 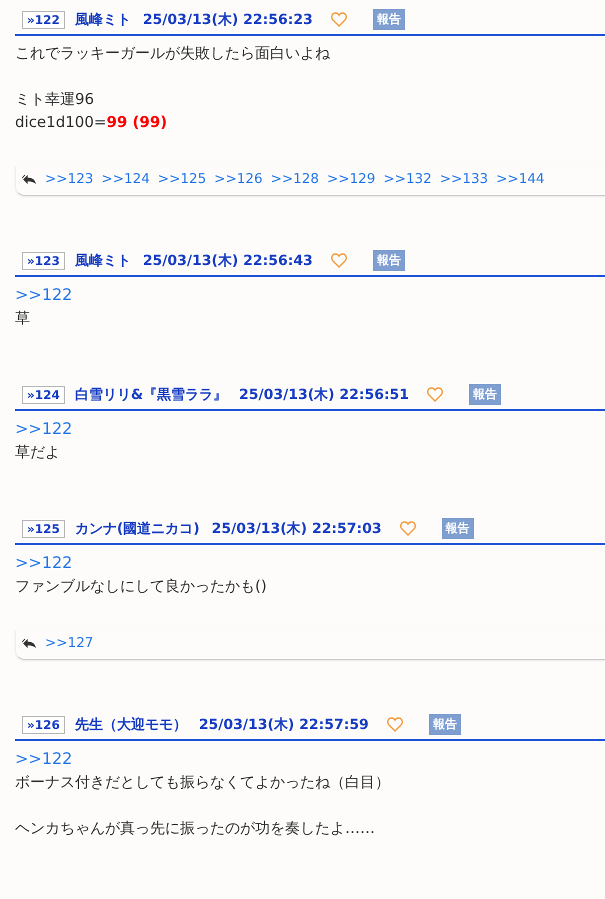 I want to click on backlink: >>132, so click(x=407, y=179).